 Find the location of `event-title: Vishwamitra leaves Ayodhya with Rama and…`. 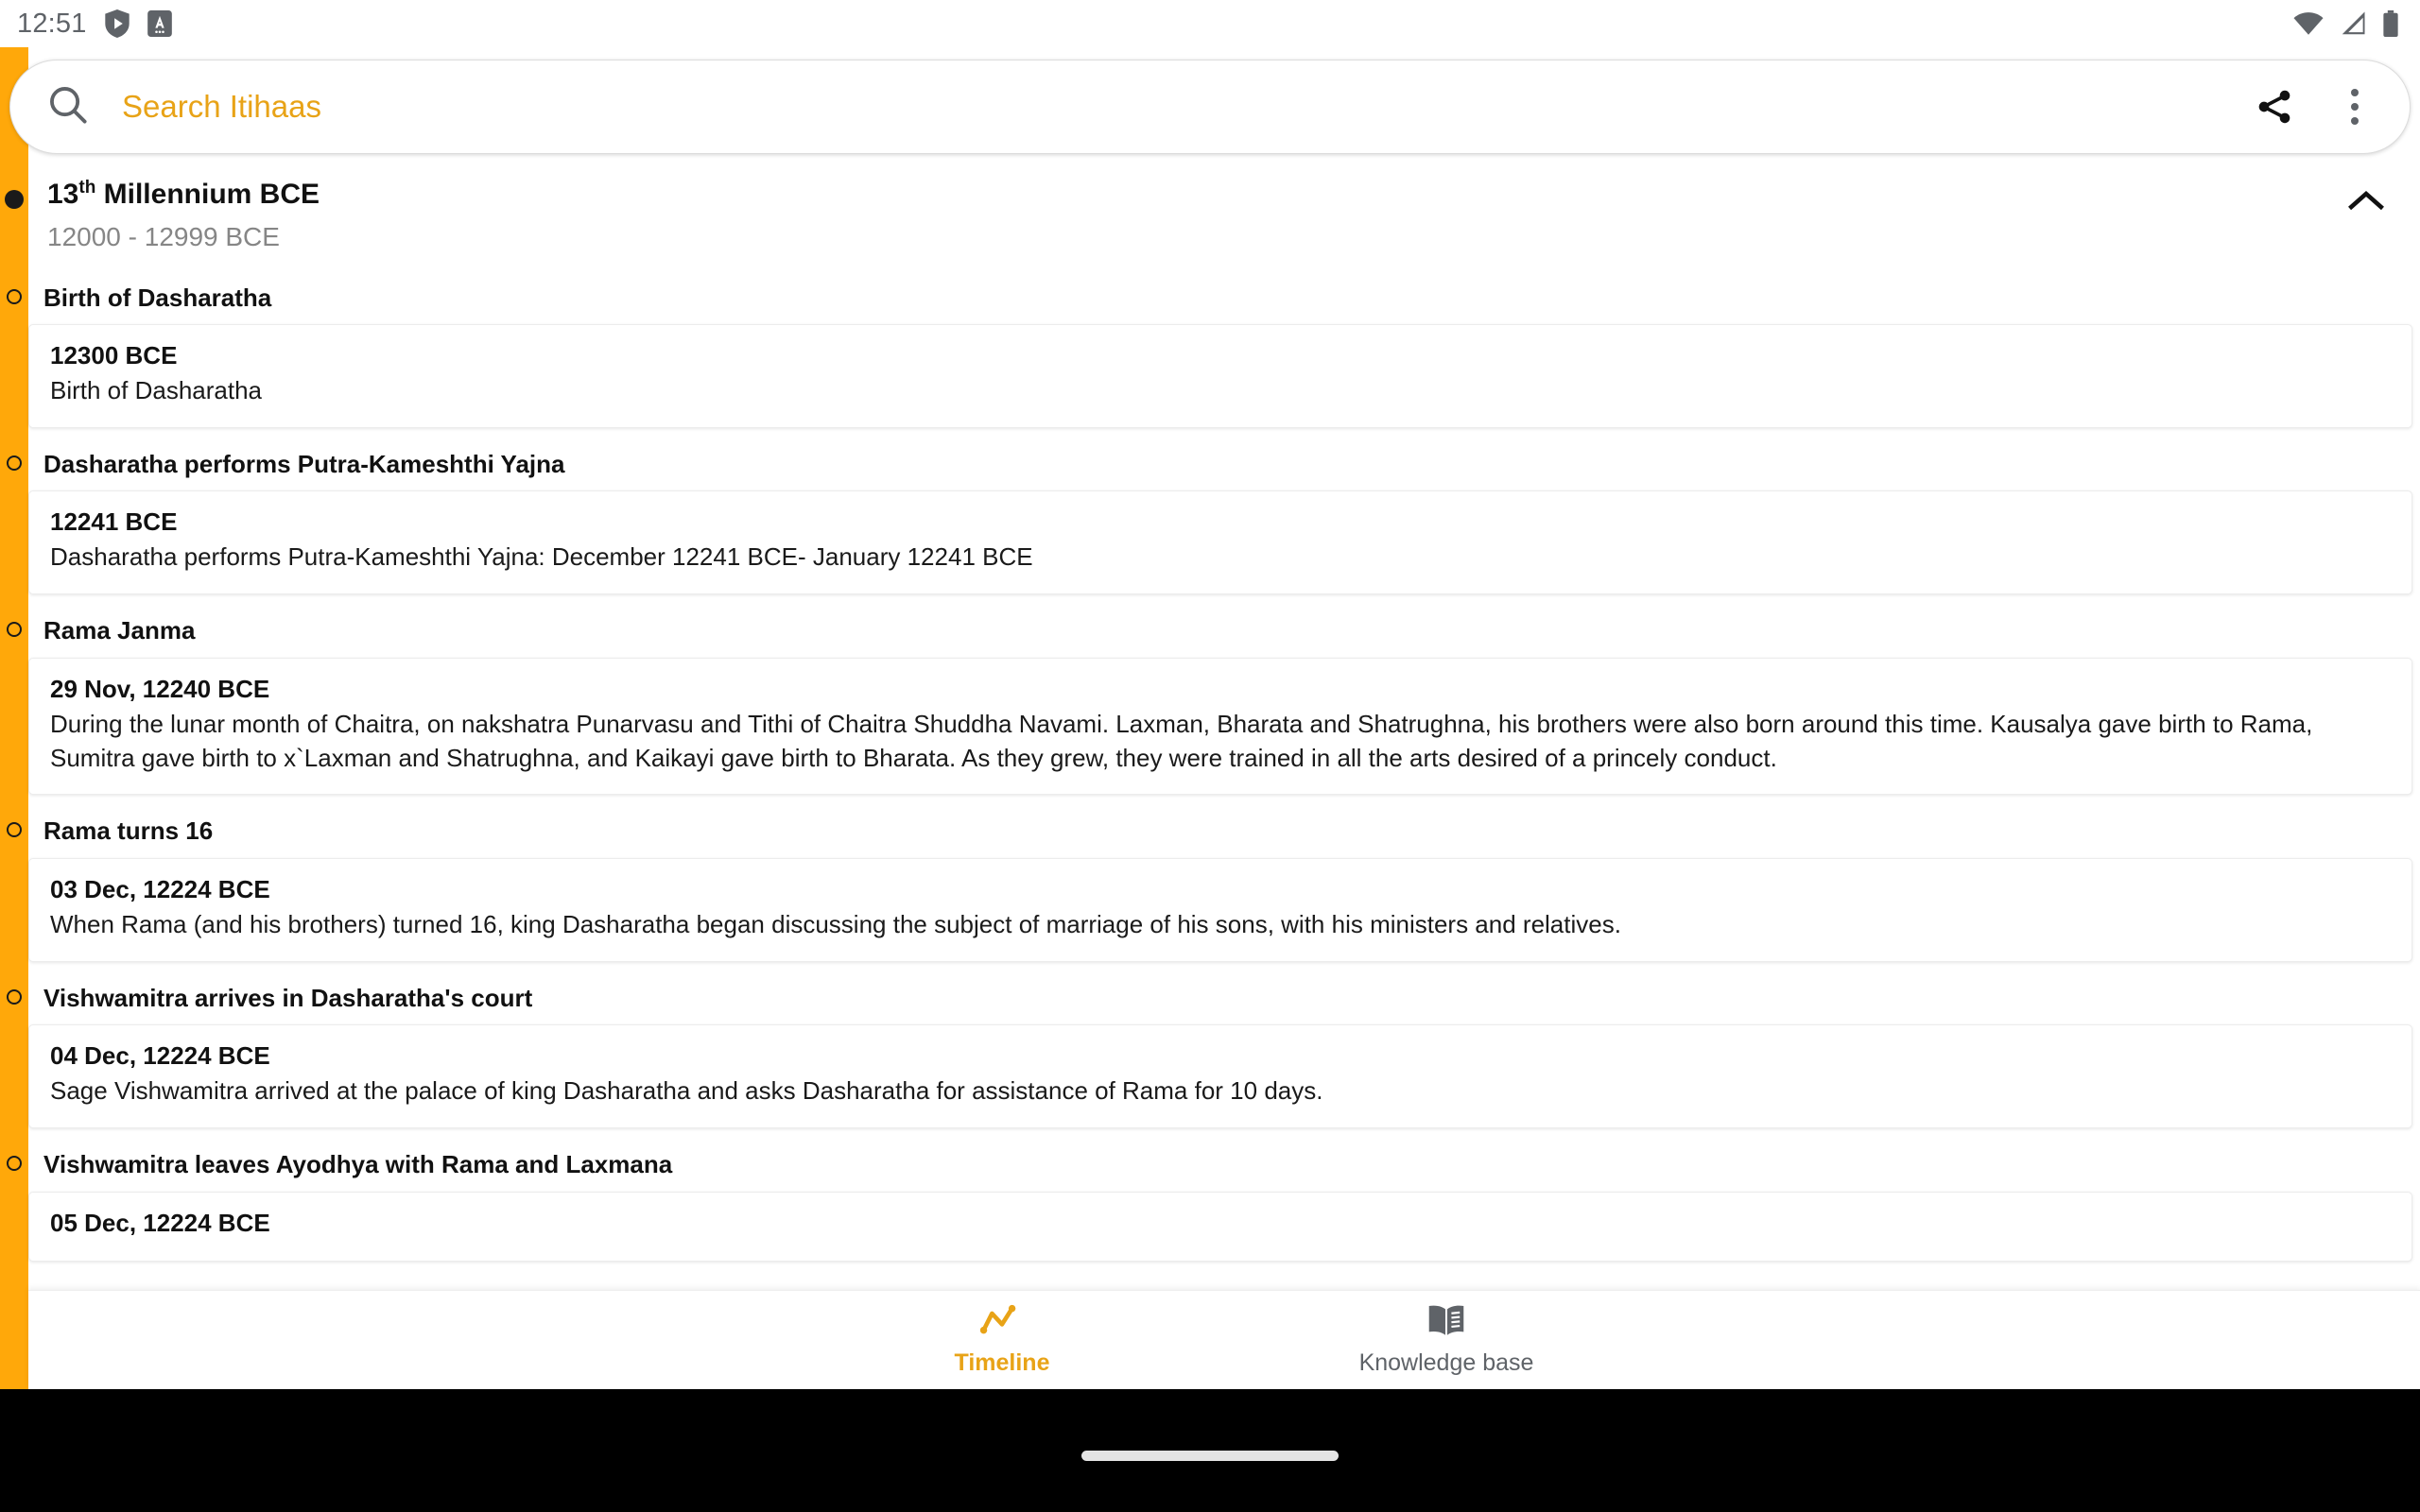

event-title: Vishwamitra leaves Ayodhya with Rama and… is located at coordinates (358, 1164).